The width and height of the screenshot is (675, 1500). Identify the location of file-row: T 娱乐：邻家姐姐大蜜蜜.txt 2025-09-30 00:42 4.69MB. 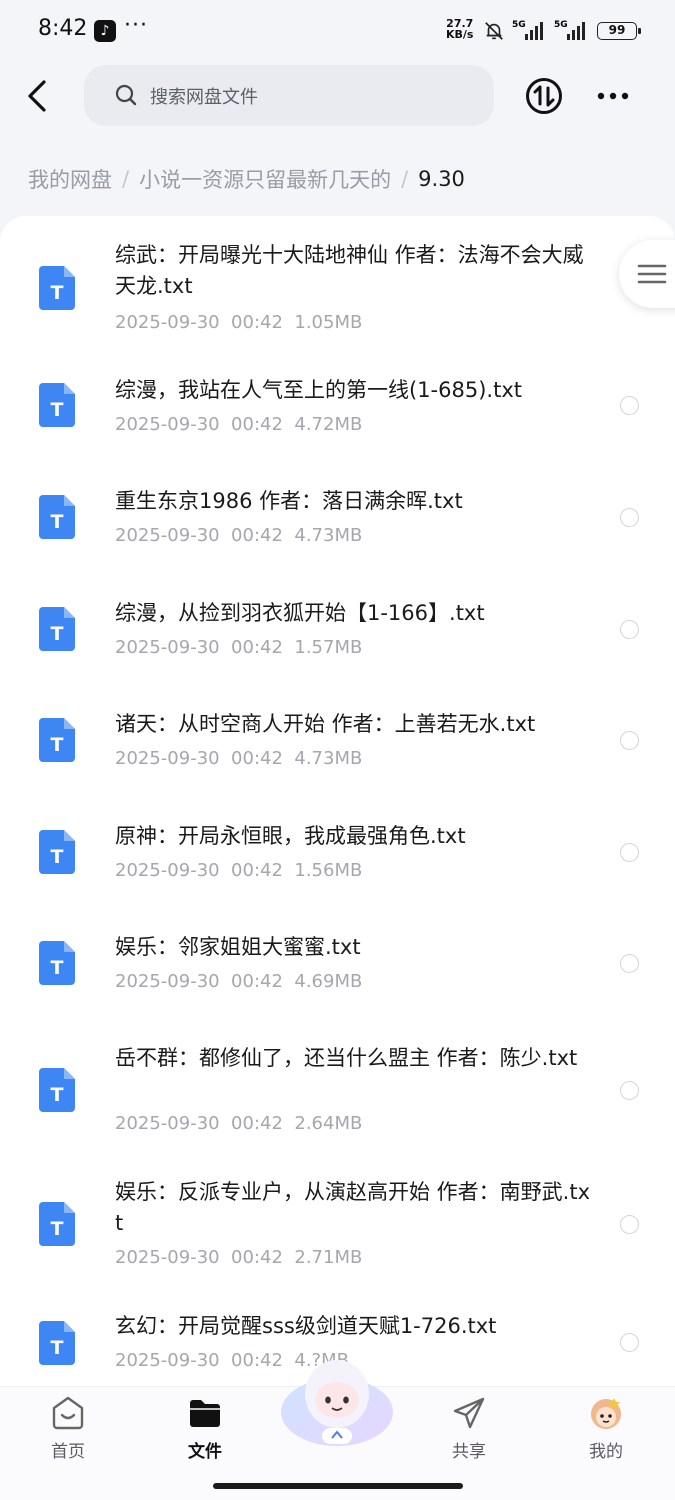
(337, 969).